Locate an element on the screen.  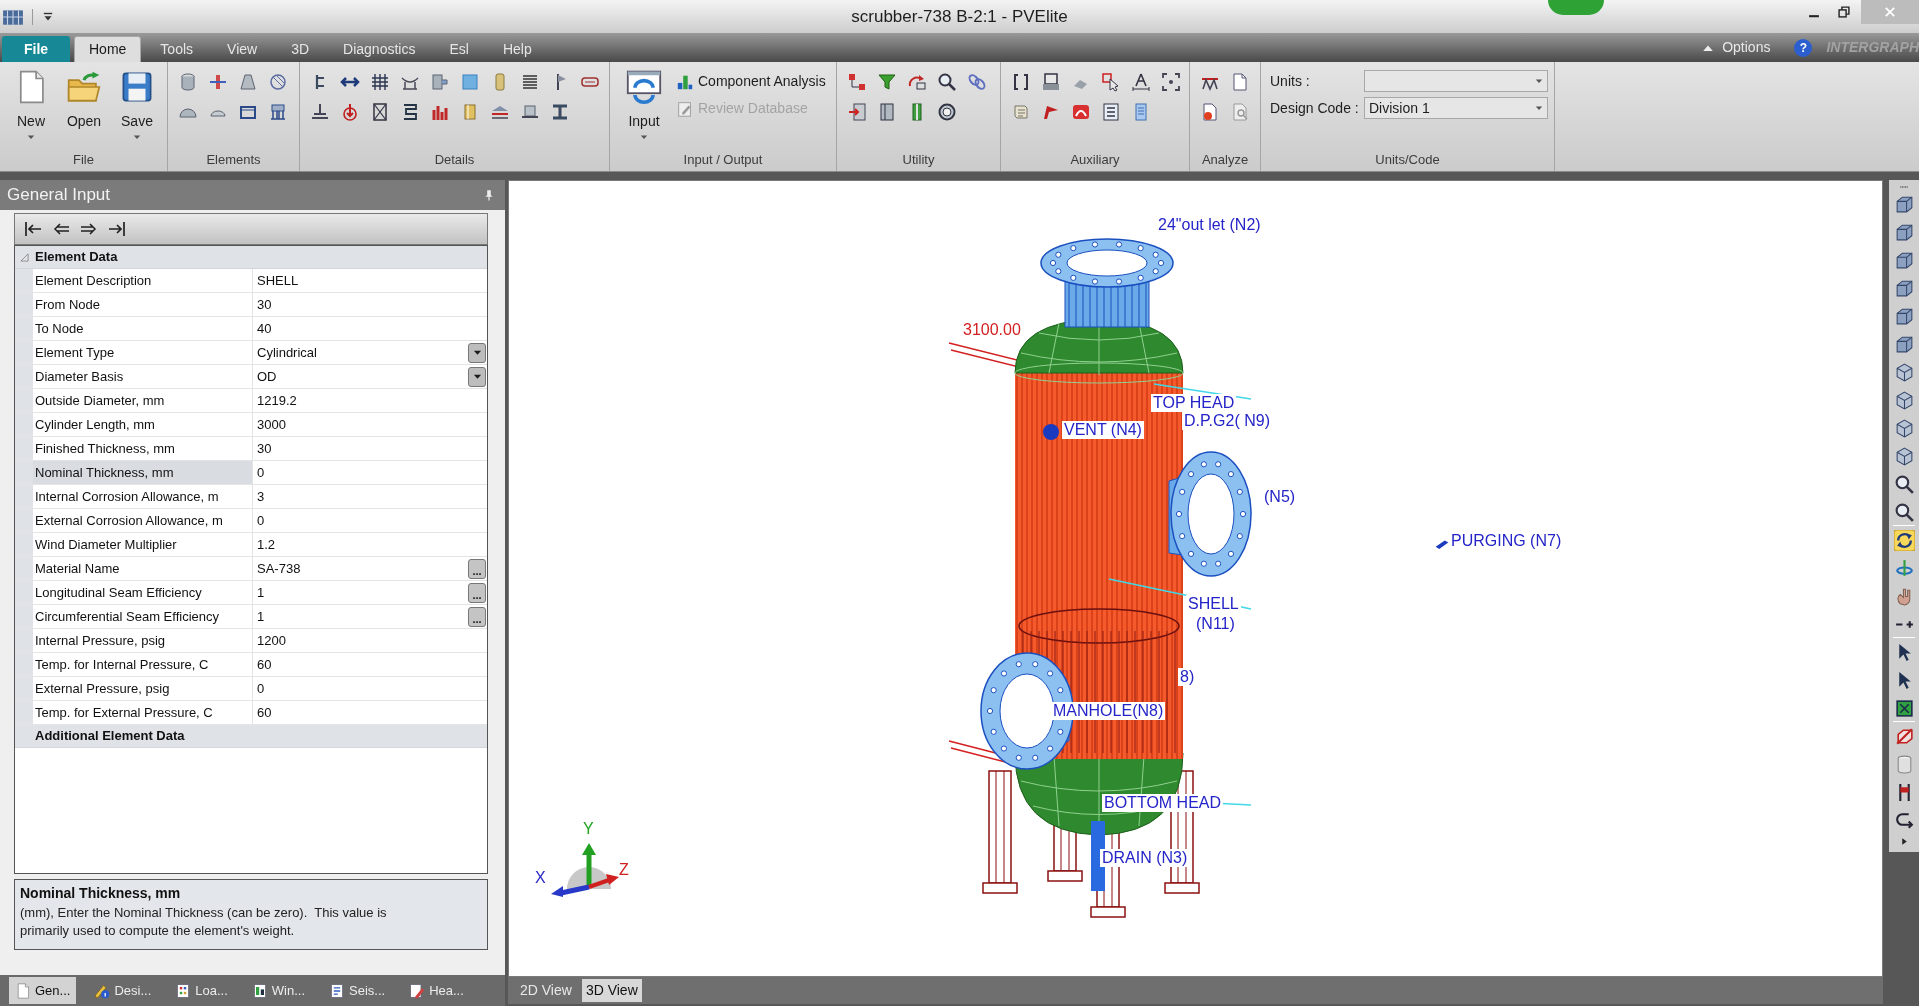
dropdown-button is located at coordinates (477, 376).